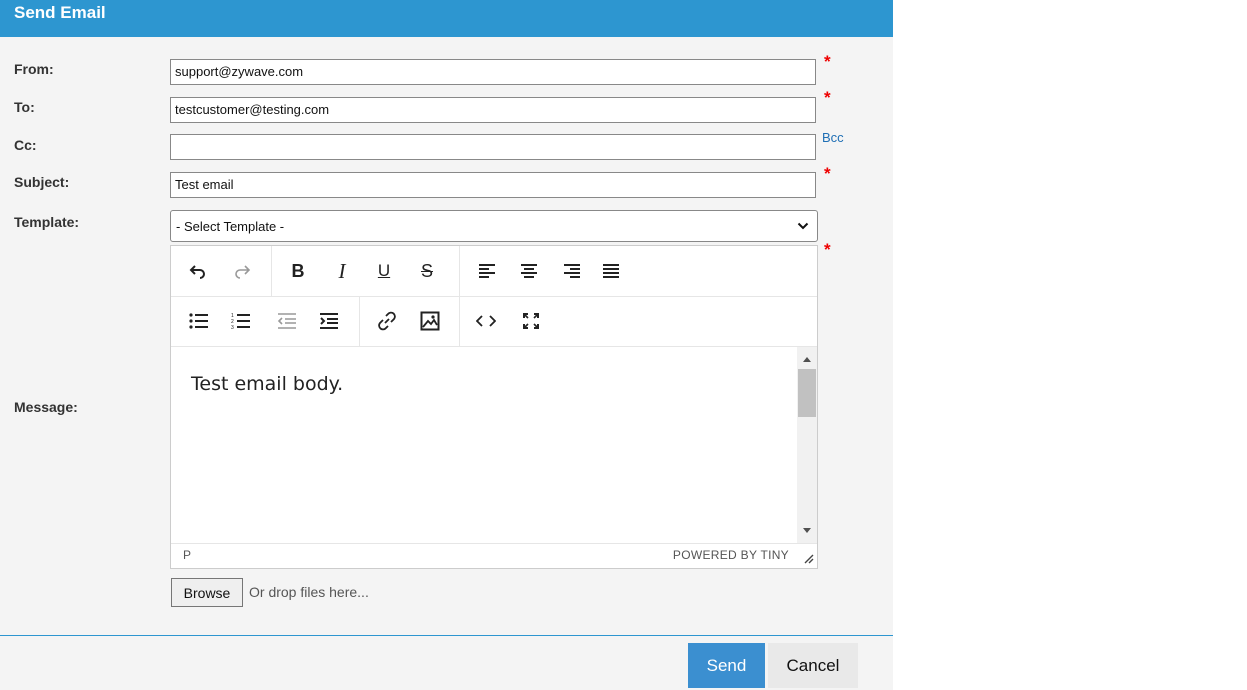 This screenshot has width=1247, height=690. Describe the element at coordinates (342, 271) in the screenshot. I see `italic-icon: I` at that location.